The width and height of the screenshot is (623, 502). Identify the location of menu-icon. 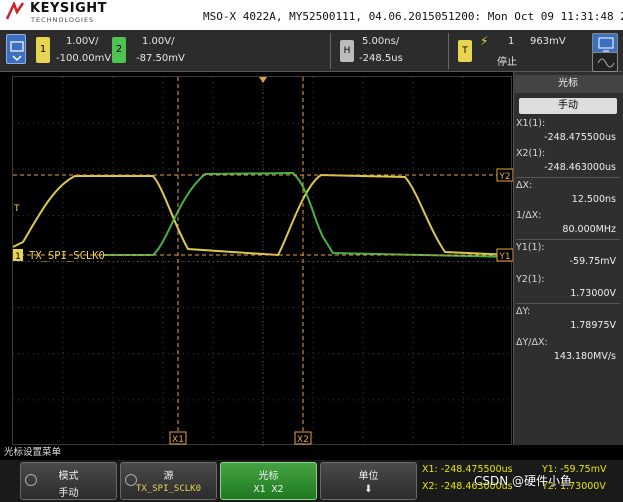
(17, 51).